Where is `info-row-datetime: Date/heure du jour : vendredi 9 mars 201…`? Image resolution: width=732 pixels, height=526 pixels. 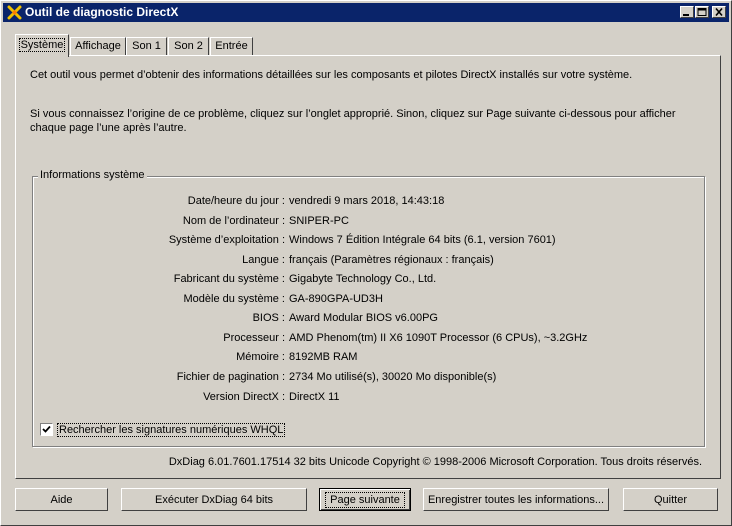
info-row-datetime: Date/heure du jour : vendredi 9 mars 201… is located at coordinates (369, 201).